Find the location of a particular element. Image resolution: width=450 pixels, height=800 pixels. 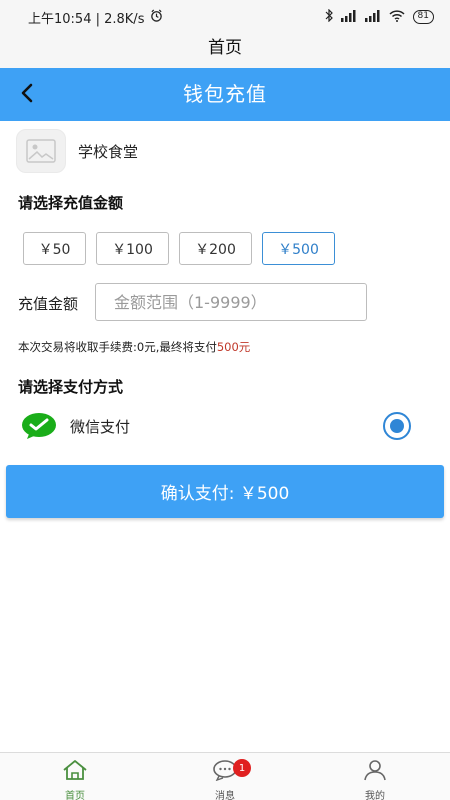

nav-bar: 钱包充值 is located at coordinates (225, 94).